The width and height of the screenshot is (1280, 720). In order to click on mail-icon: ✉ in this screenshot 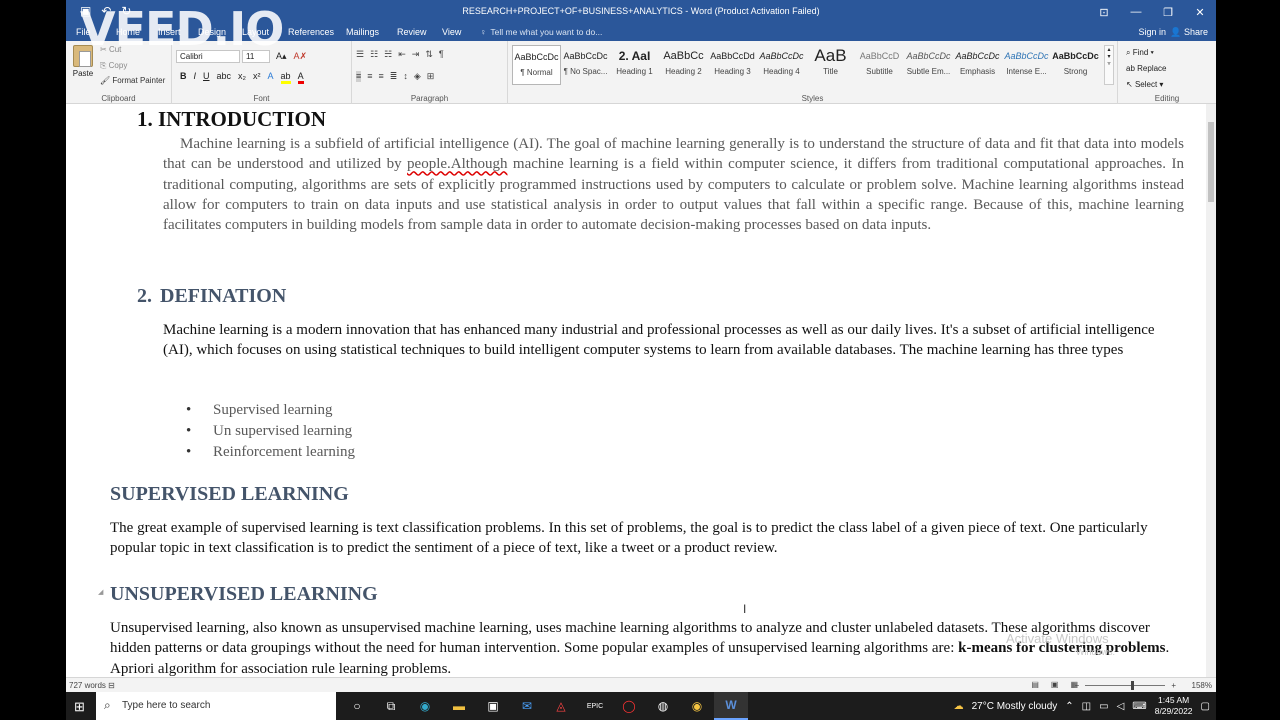, I will do `click(527, 706)`.